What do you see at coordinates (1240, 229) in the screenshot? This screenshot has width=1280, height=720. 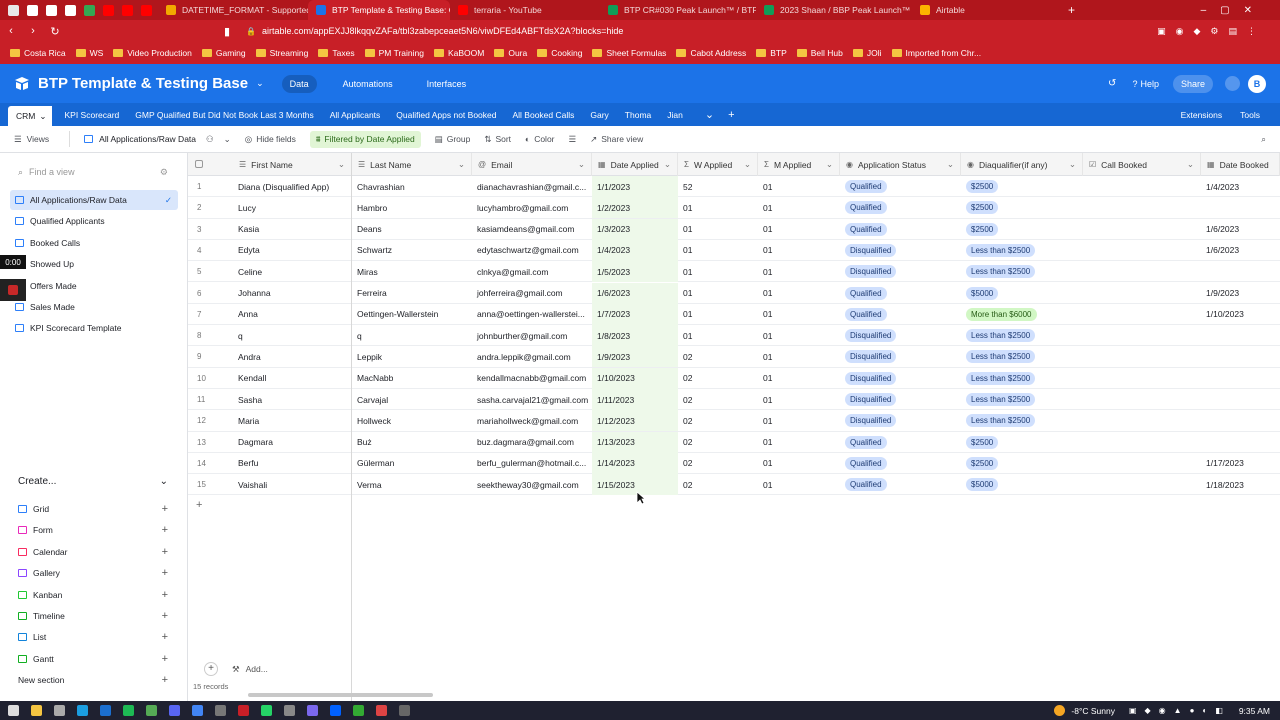 I see `date-booked-cell: 1/6/2023` at bounding box center [1240, 229].